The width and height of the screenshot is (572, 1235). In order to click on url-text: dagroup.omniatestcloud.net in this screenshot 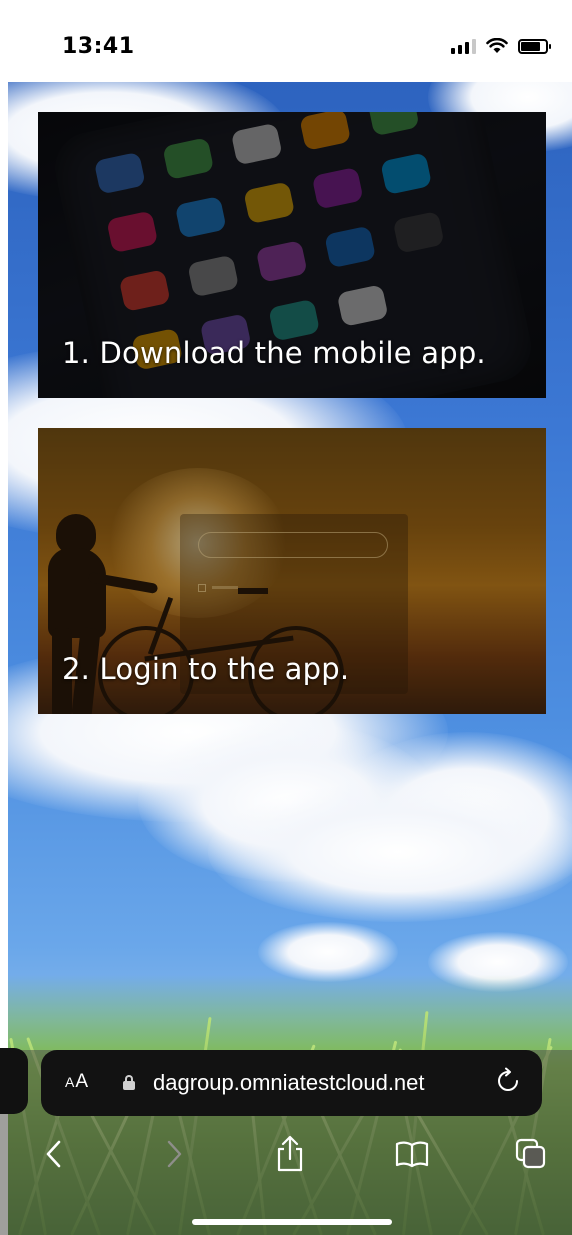, I will do `click(289, 1083)`.